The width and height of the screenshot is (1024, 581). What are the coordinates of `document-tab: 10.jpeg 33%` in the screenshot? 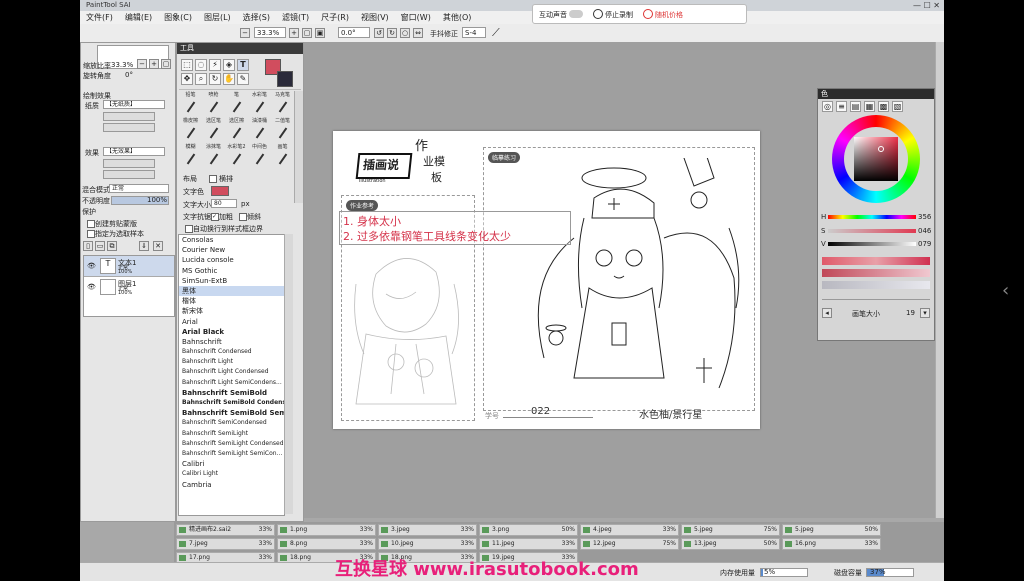 It's located at (427, 544).